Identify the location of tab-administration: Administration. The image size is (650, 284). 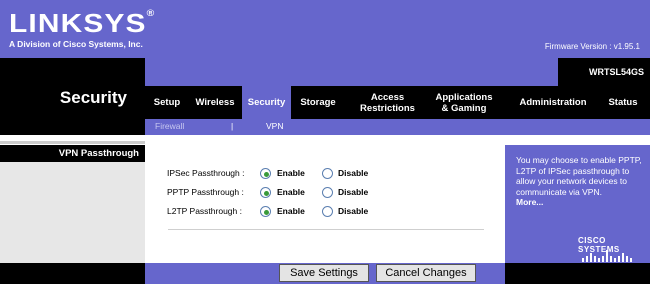
(553, 102).